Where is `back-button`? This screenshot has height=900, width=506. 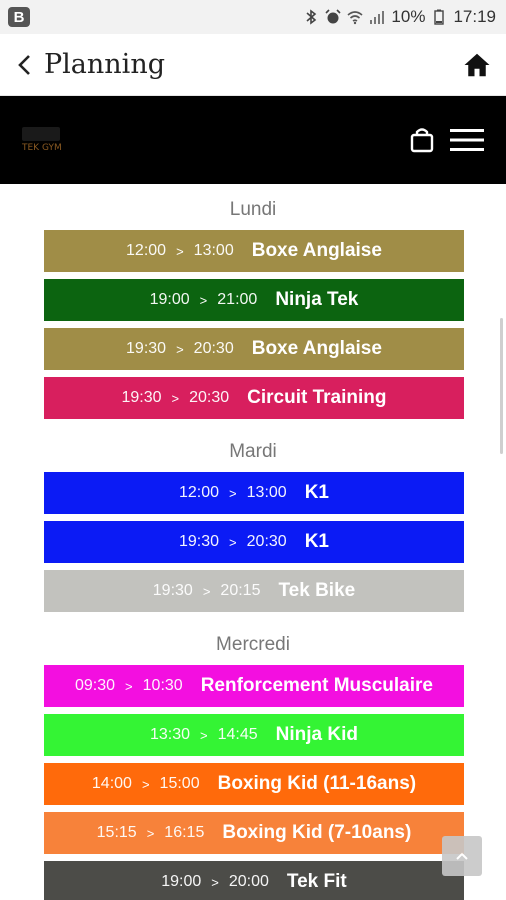
back-button is located at coordinates (24, 65).